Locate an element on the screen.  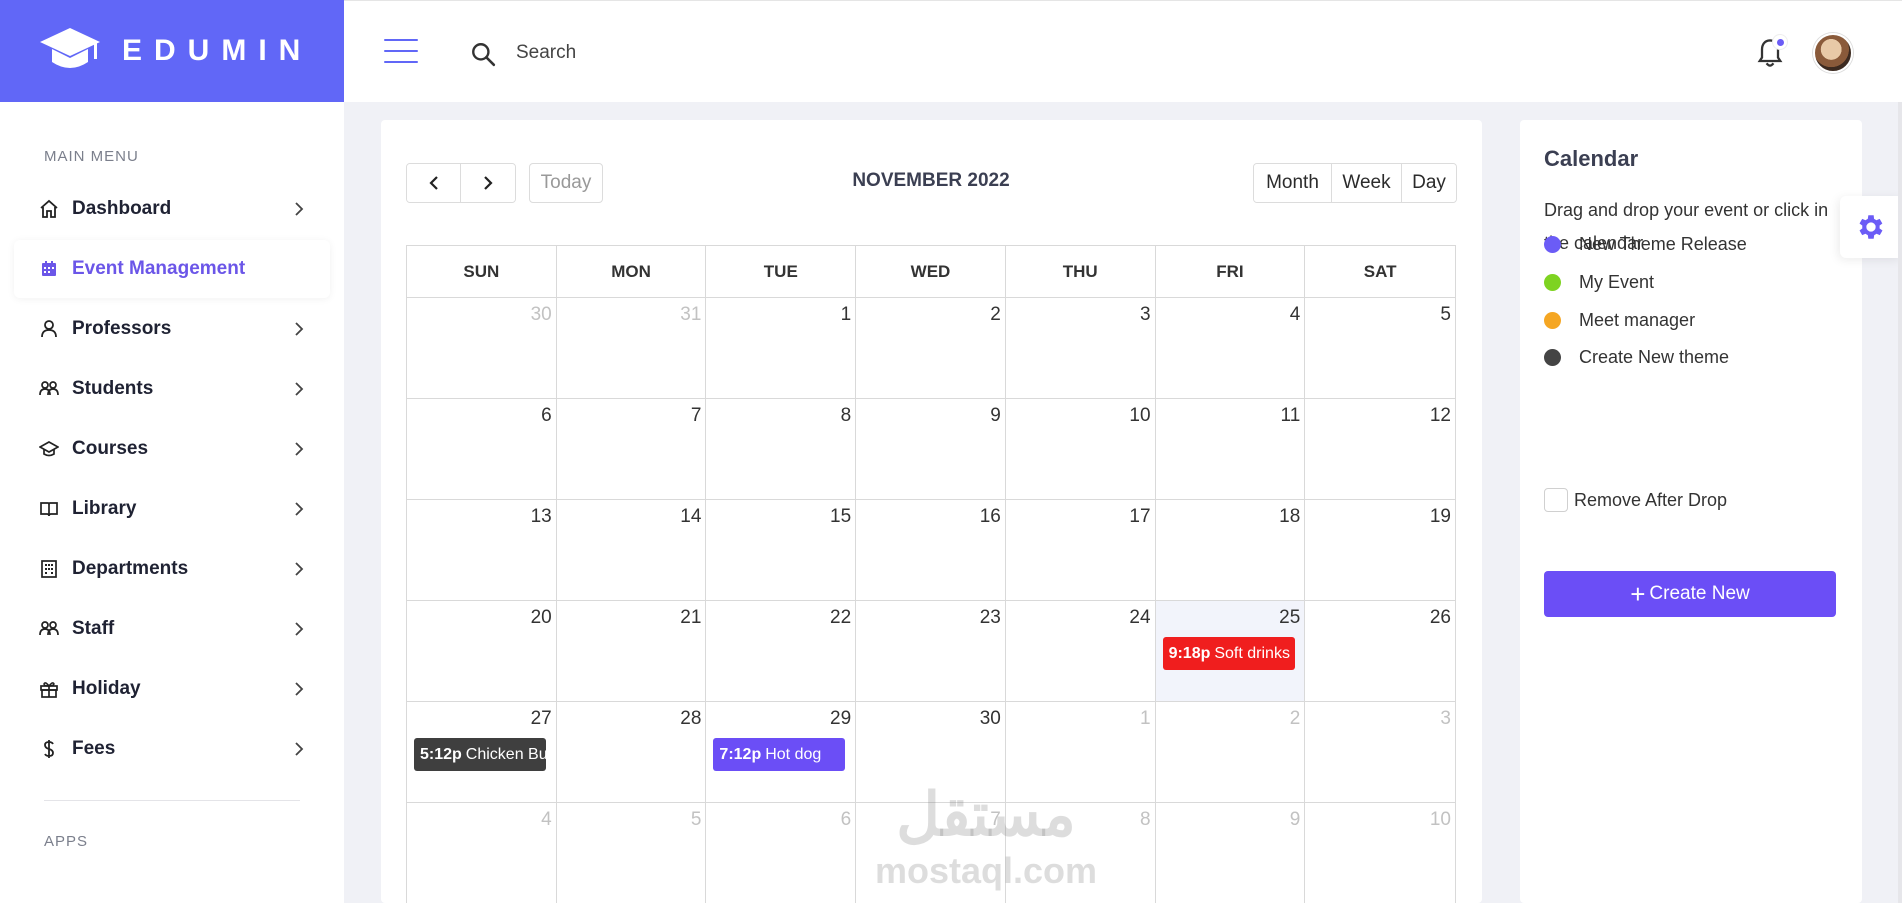
calendar-day-cell: 27 5:12pChicken Burger is located at coordinates (482, 752).